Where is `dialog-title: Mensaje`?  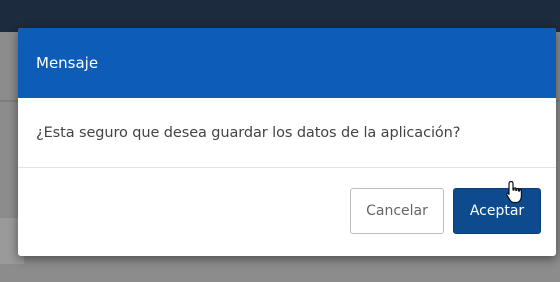
dialog-title: Mensaje is located at coordinates (67, 63).